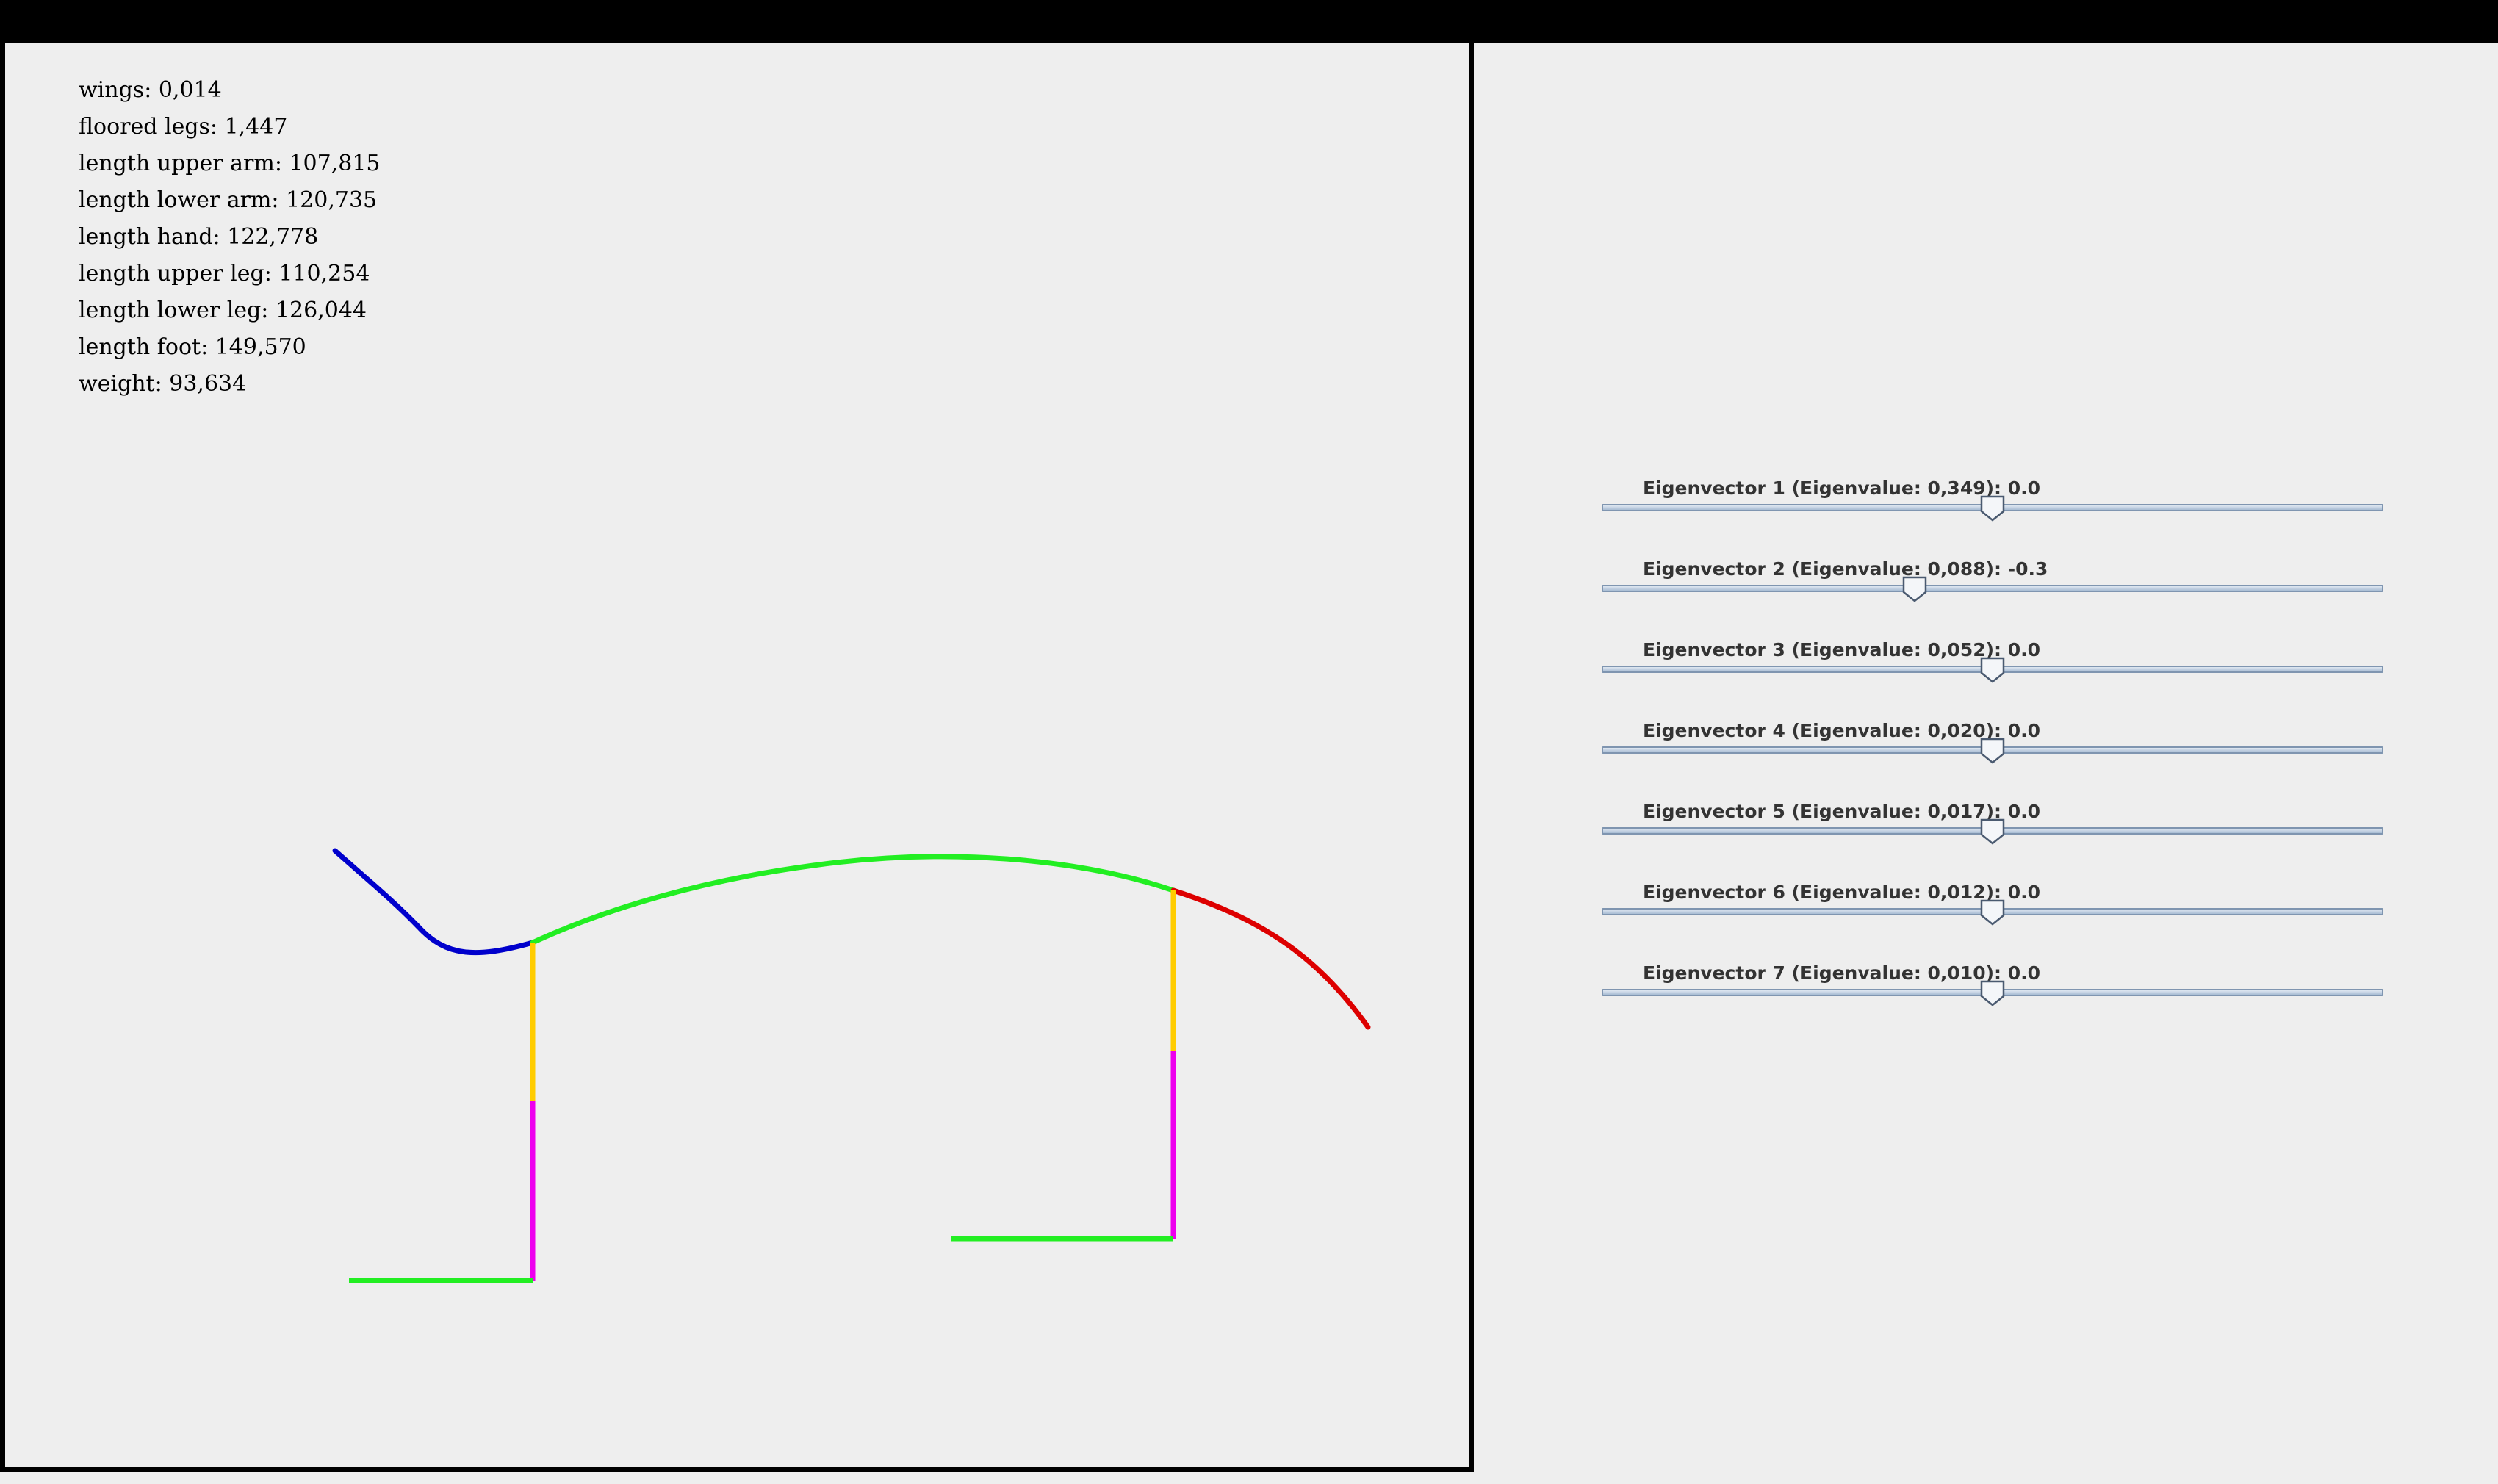 This screenshot has height=1484, width=2498. I want to click on eigenvector-slider-1: Eigenvector 1 (Eigenvalue: 0,349): 0.0, so click(1993, 510).